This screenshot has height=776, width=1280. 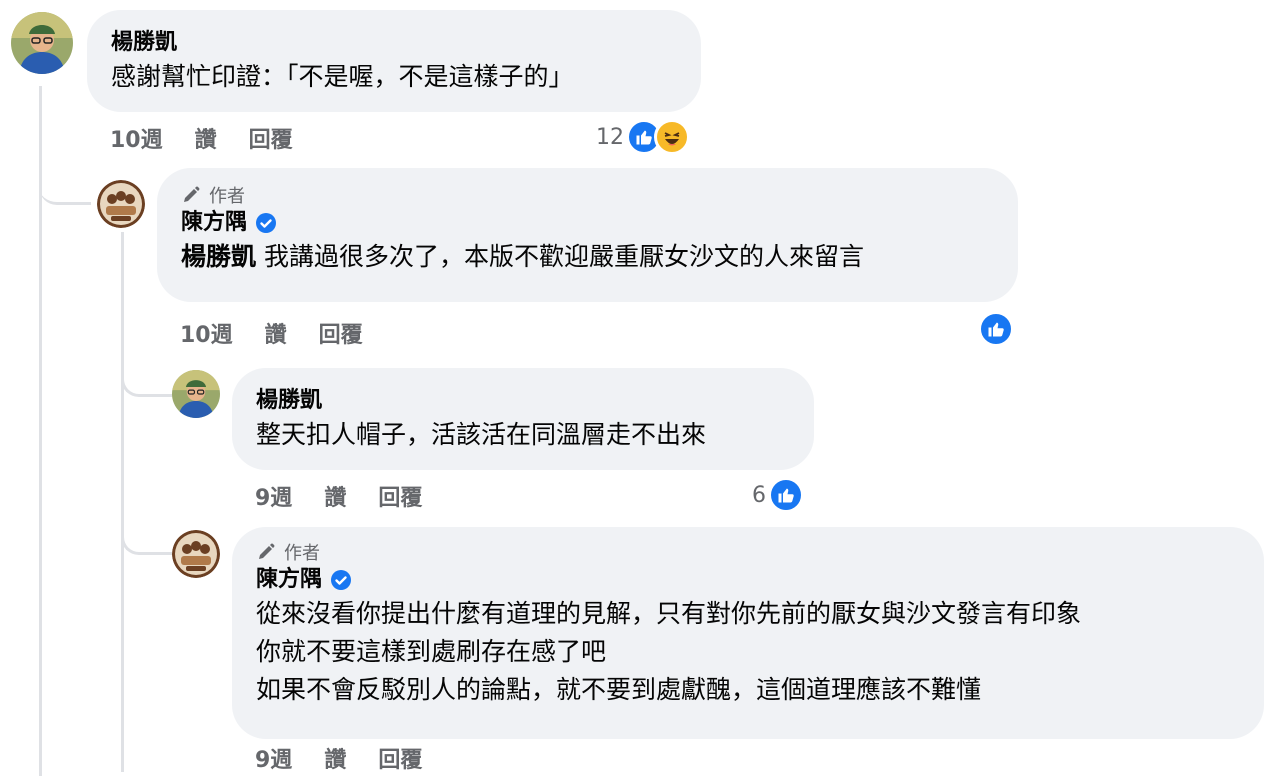 What do you see at coordinates (218, 256) in the screenshot?
I see `mention-link: 楊勝凱` at bounding box center [218, 256].